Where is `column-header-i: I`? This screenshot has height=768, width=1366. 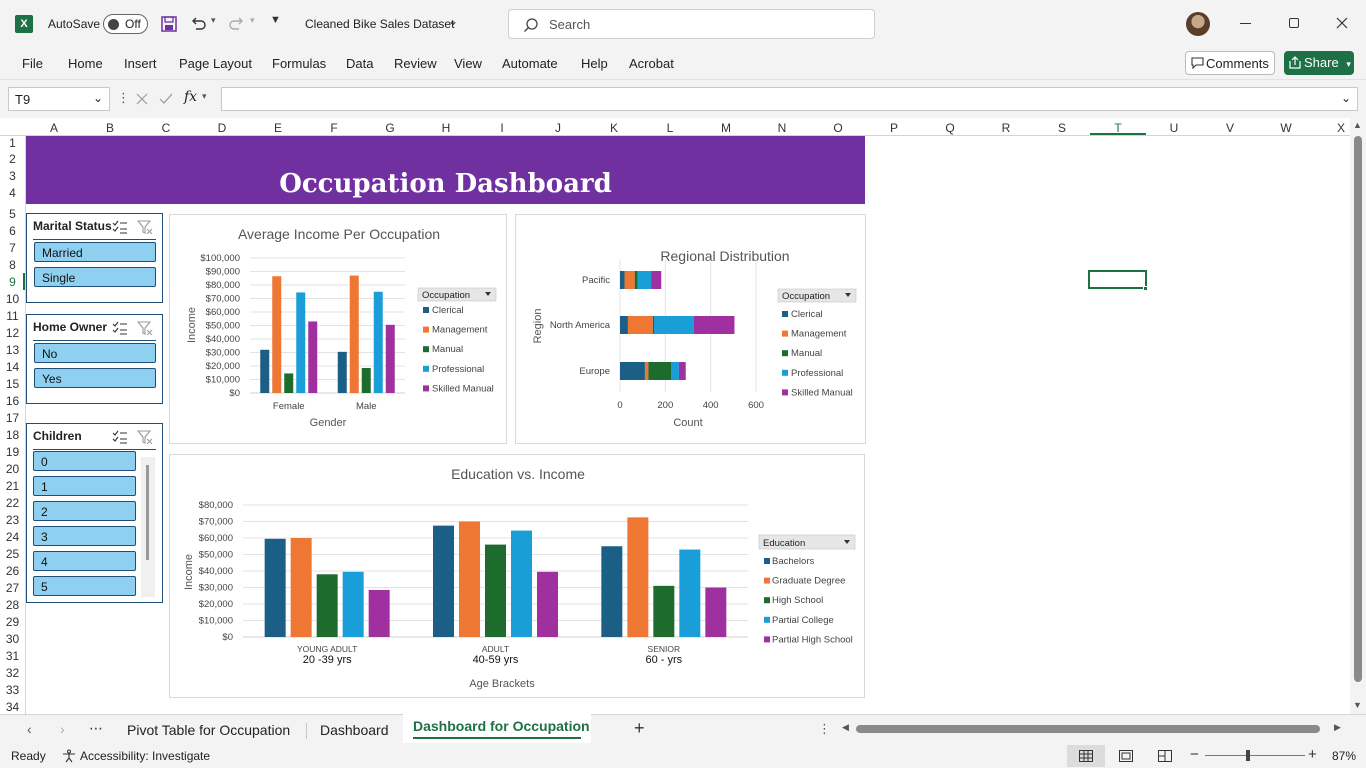
column-header-i: I is located at coordinates (502, 128).